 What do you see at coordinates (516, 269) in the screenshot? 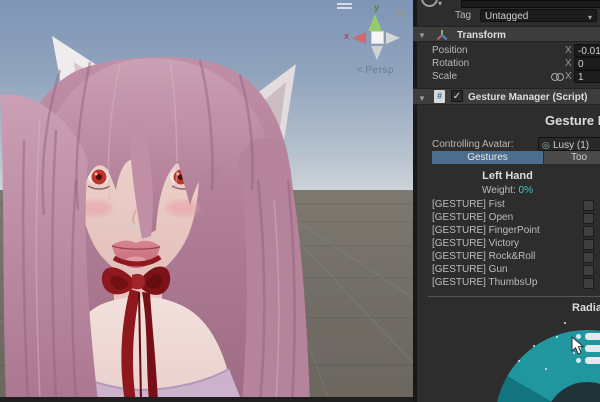
I see `gesture-row-gun: [GESTURE] Gun` at bounding box center [516, 269].